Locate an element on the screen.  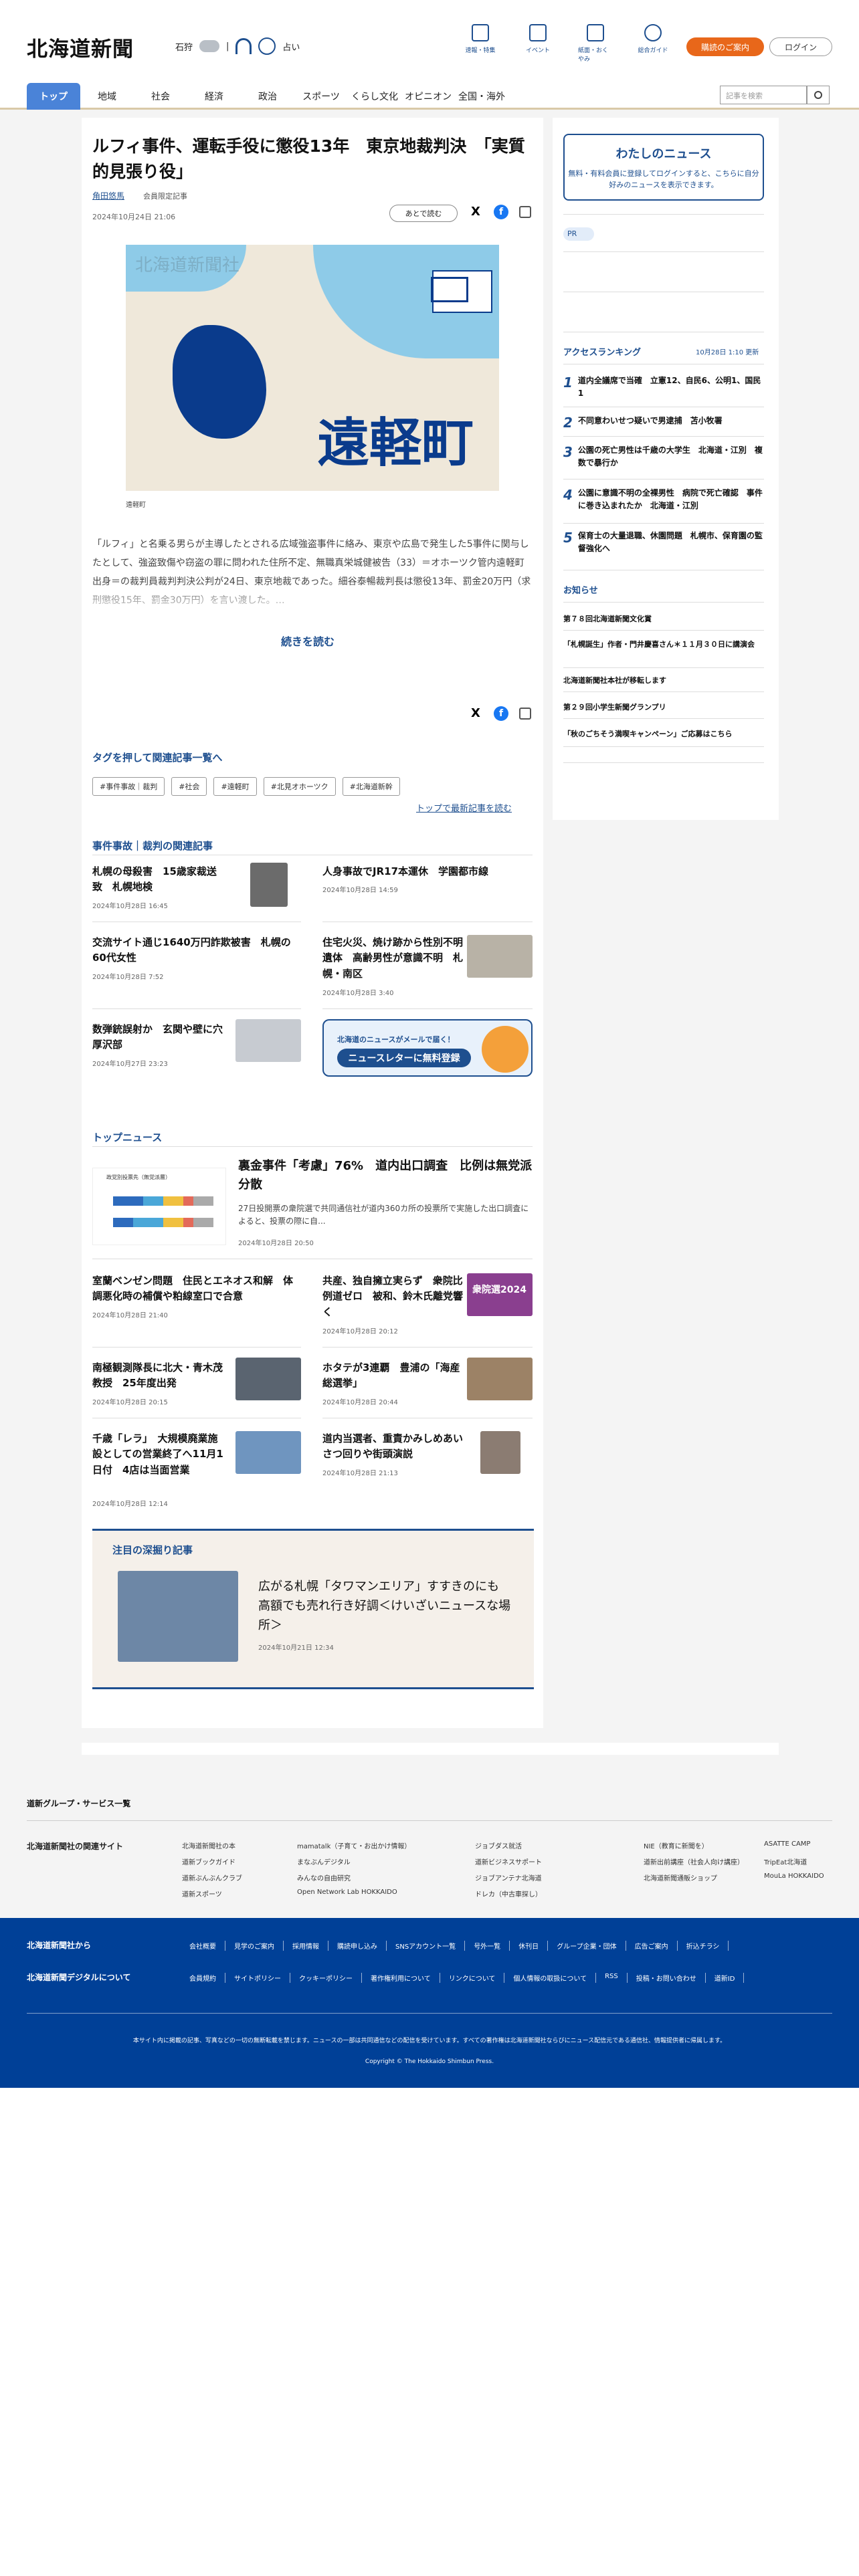
weather-widget: 石狩 | 占い is located at coordinates (237, 46).